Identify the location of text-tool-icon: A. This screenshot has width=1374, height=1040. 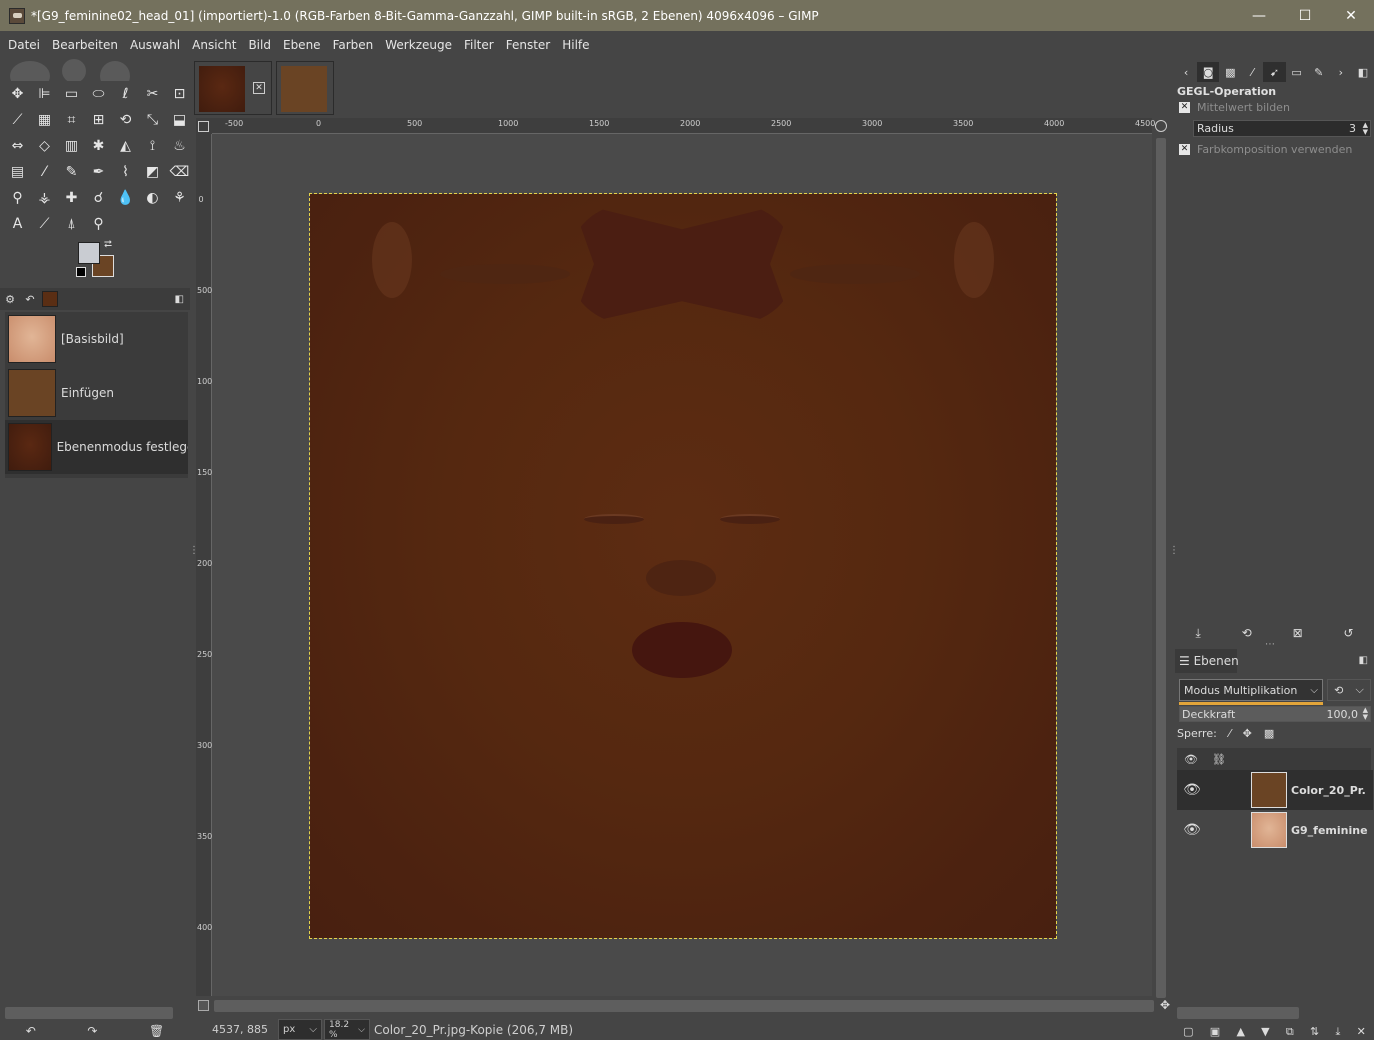
(17, 224).